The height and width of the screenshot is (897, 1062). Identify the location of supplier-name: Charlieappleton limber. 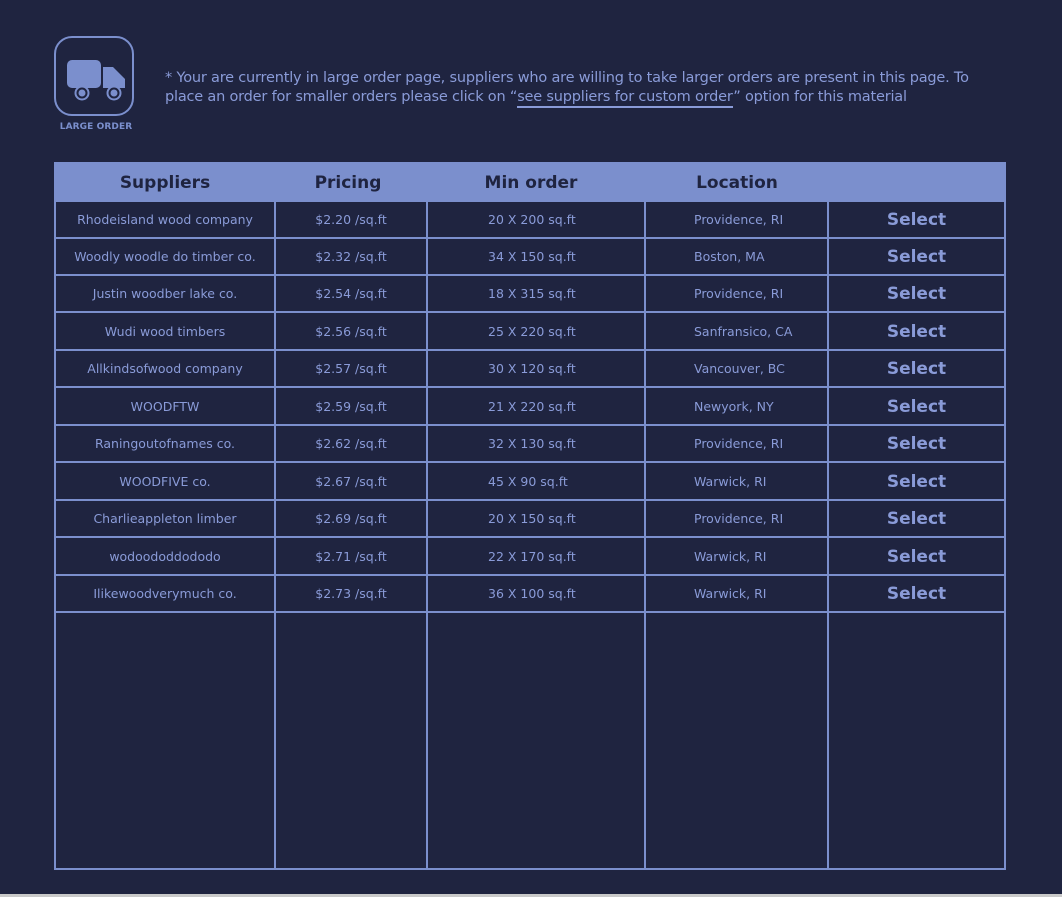
(165, 518).